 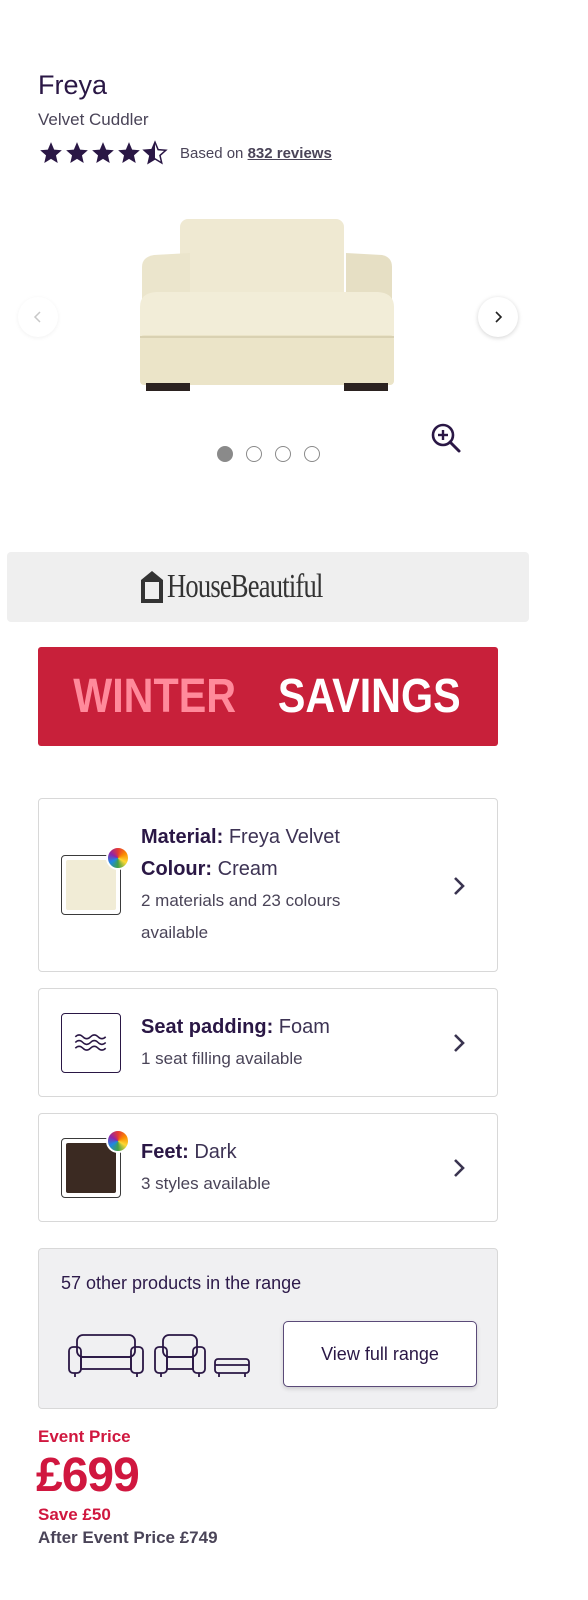 I want to click on house-beautiful-logo: HouseBeautiful, so click(x=268, y=587).